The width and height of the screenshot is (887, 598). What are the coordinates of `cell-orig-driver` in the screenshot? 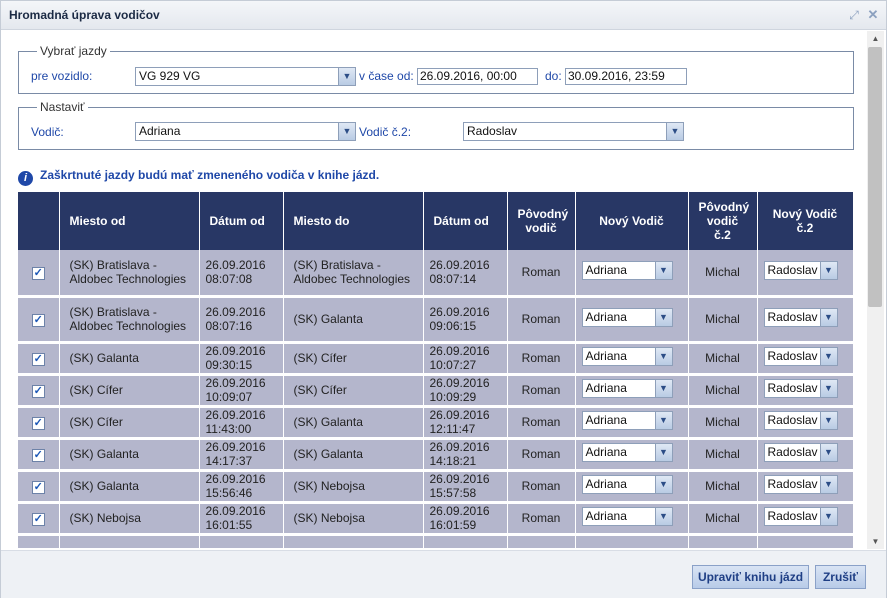 It's located at (541, 541).